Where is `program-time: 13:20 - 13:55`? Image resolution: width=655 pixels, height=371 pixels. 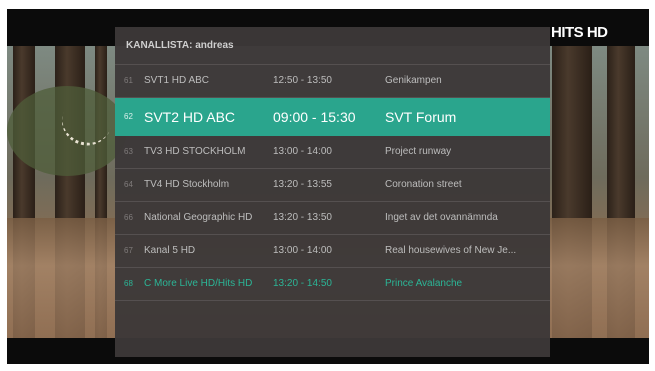
program-time: 13:20 - 13:55 is located at coordinates (302, 184).